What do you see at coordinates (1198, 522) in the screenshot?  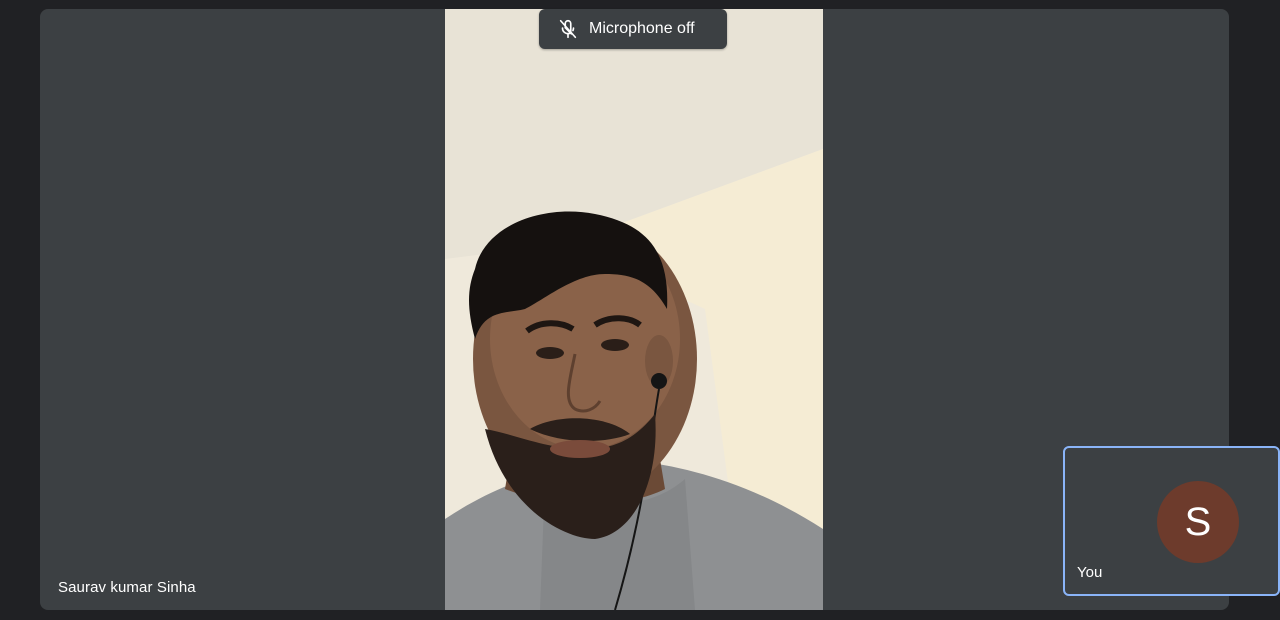 I see `avatar: S` at bounding box center [1198, 522].